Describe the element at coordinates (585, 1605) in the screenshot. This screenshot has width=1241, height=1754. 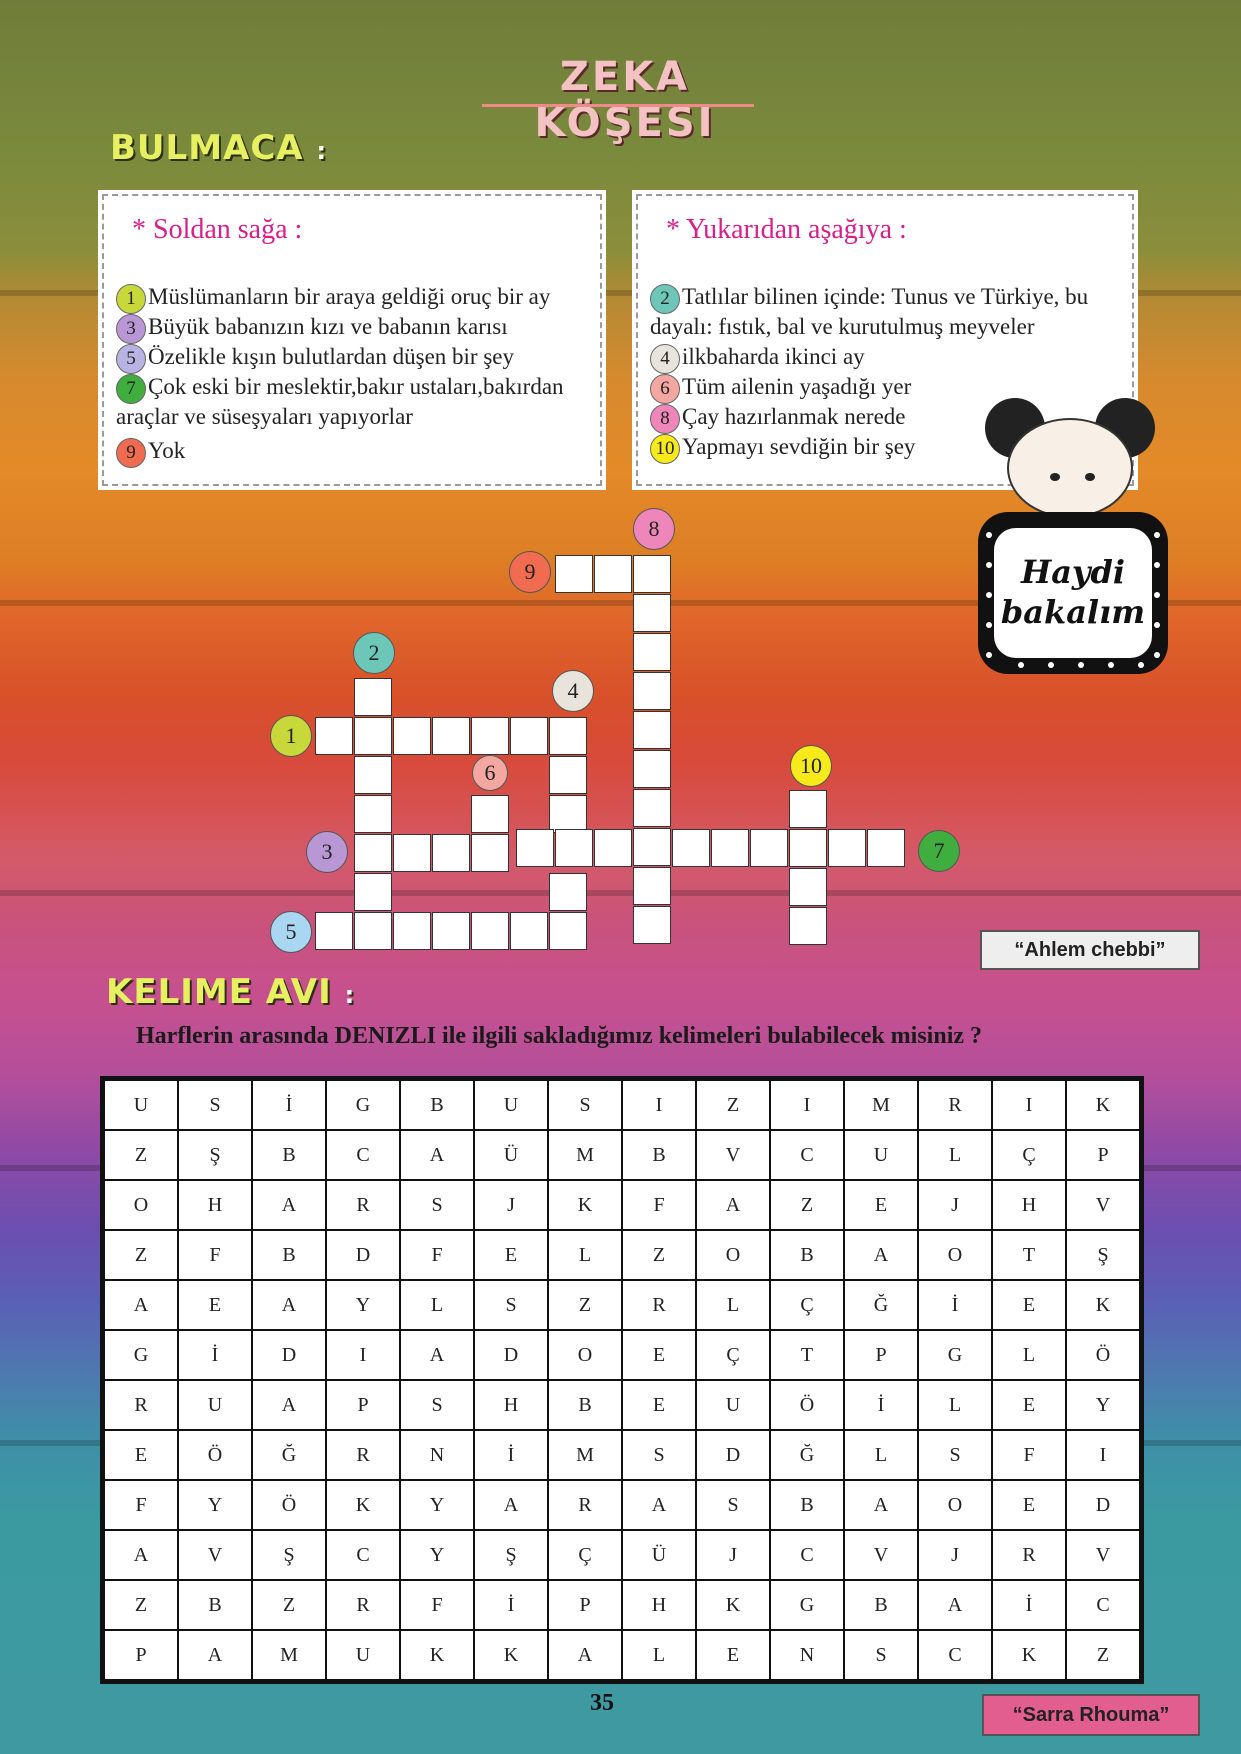
I see `word-search-cell: P` at that location.